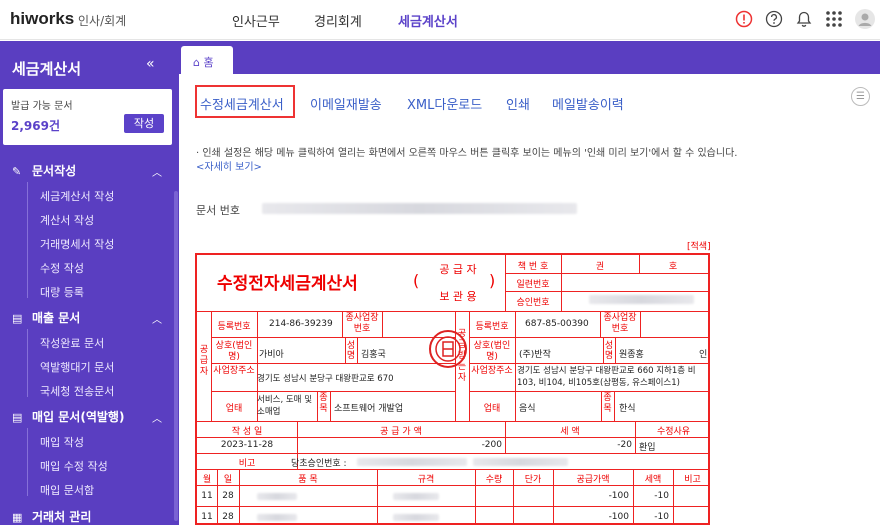 The image size is (880, 525). What do you see at coordinates (692, 480) in the screenshot?
I see `line-note-header: 비고` at bounding box center [692, 480].